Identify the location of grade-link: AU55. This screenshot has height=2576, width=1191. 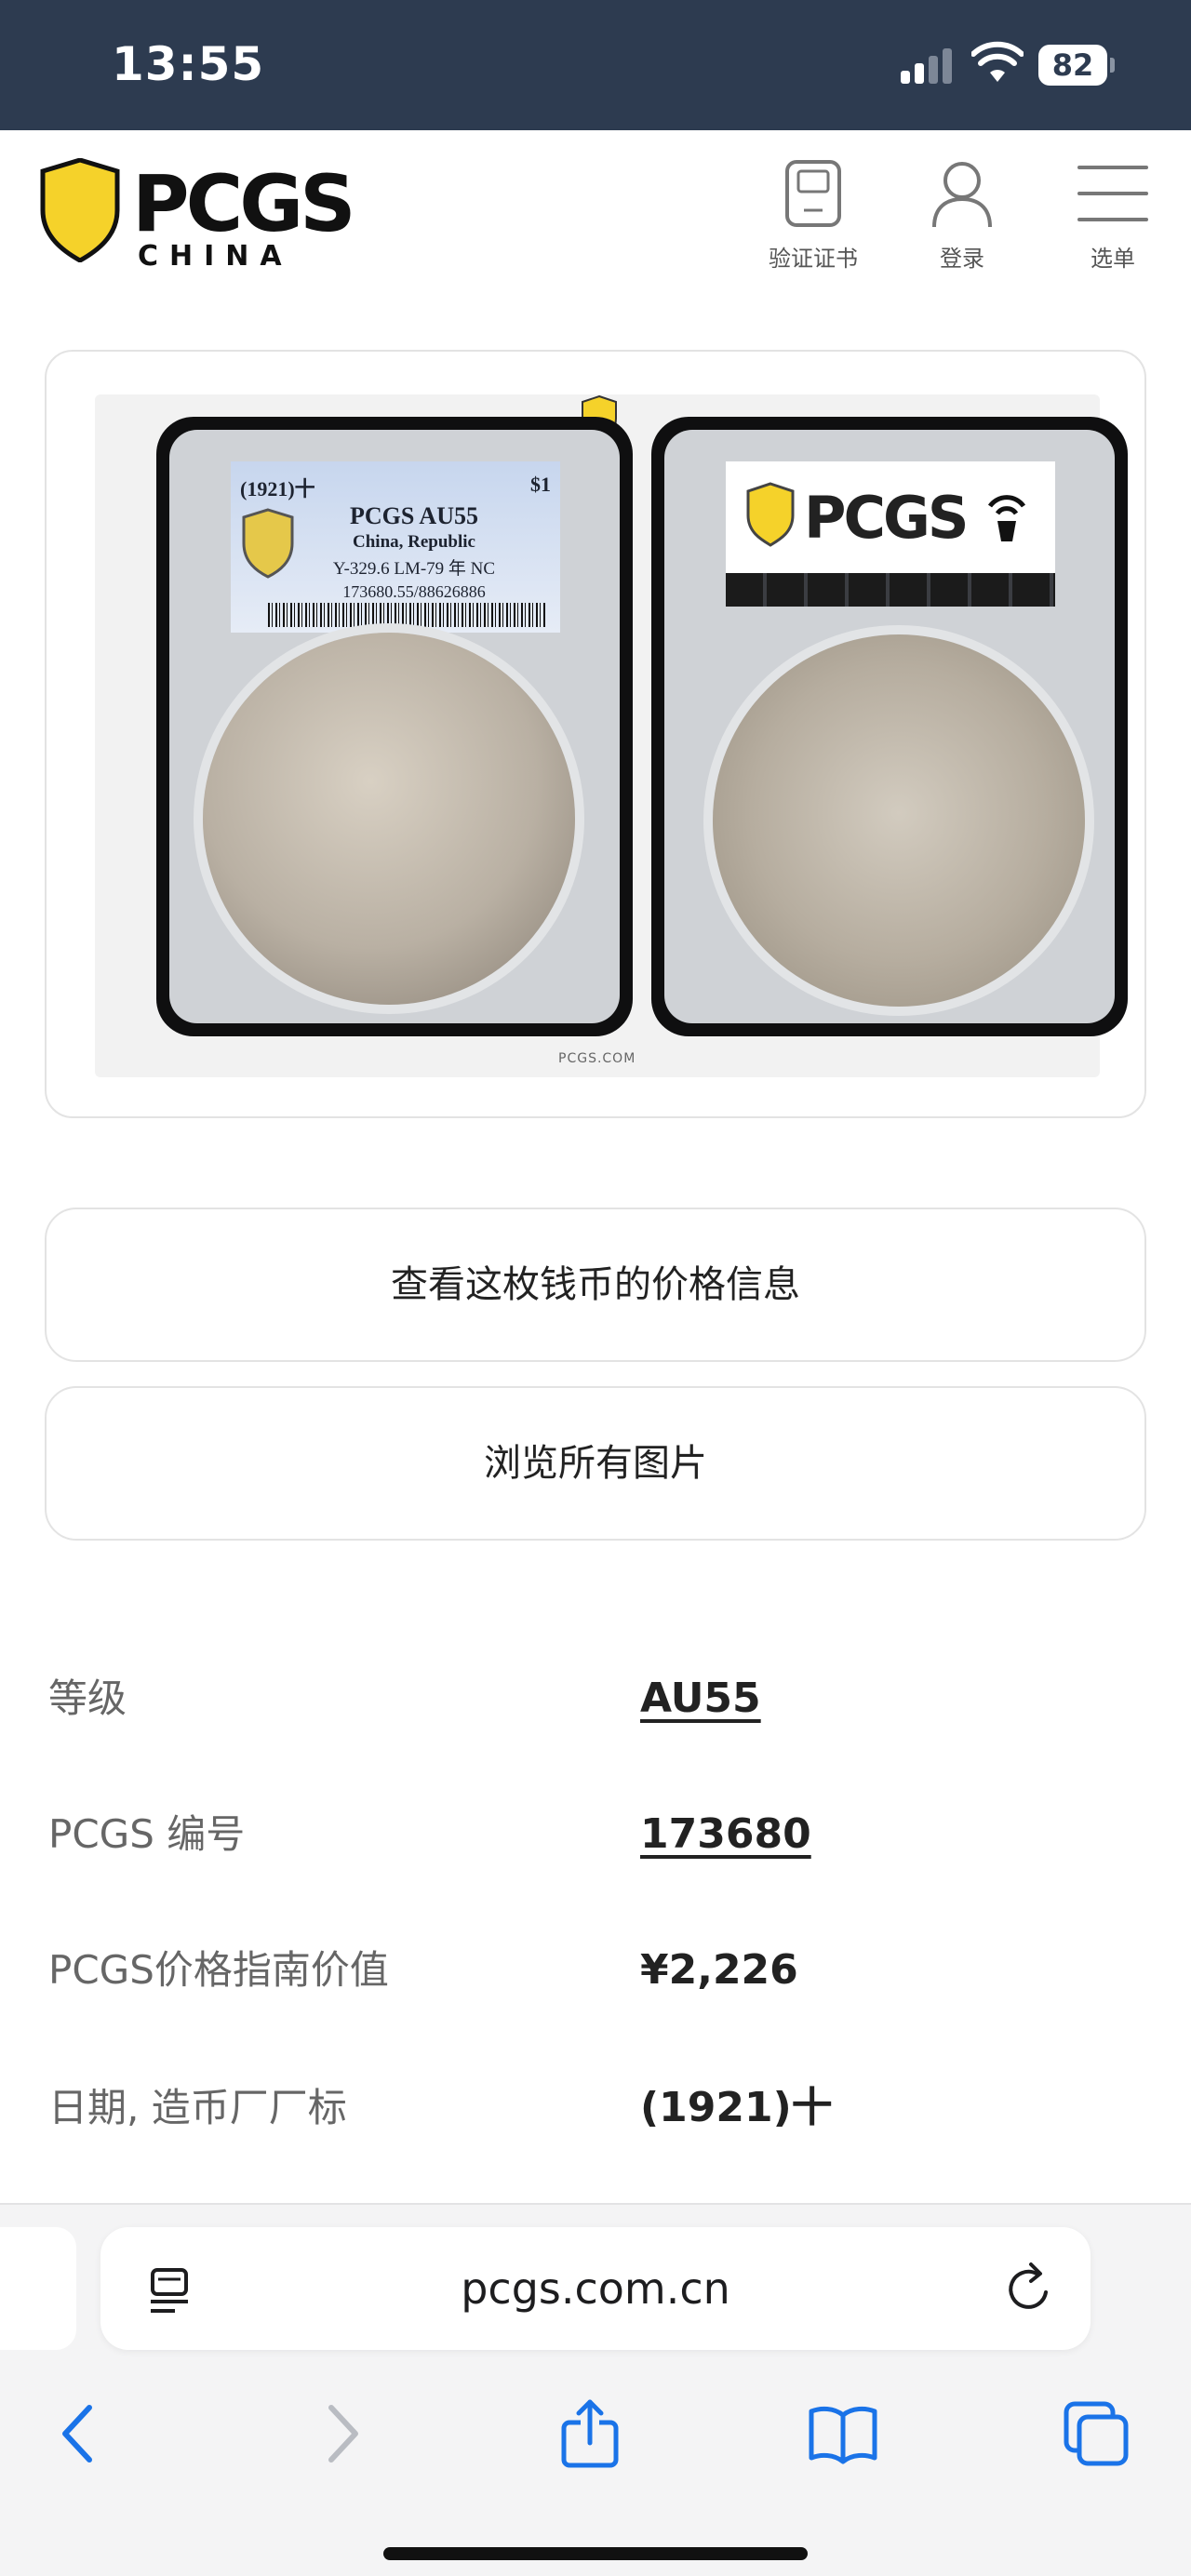
(700, 1698).